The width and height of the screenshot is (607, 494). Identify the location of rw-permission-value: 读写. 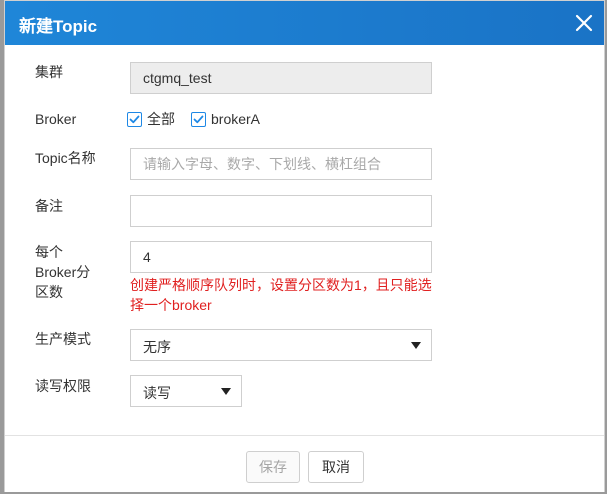
(157, 393).